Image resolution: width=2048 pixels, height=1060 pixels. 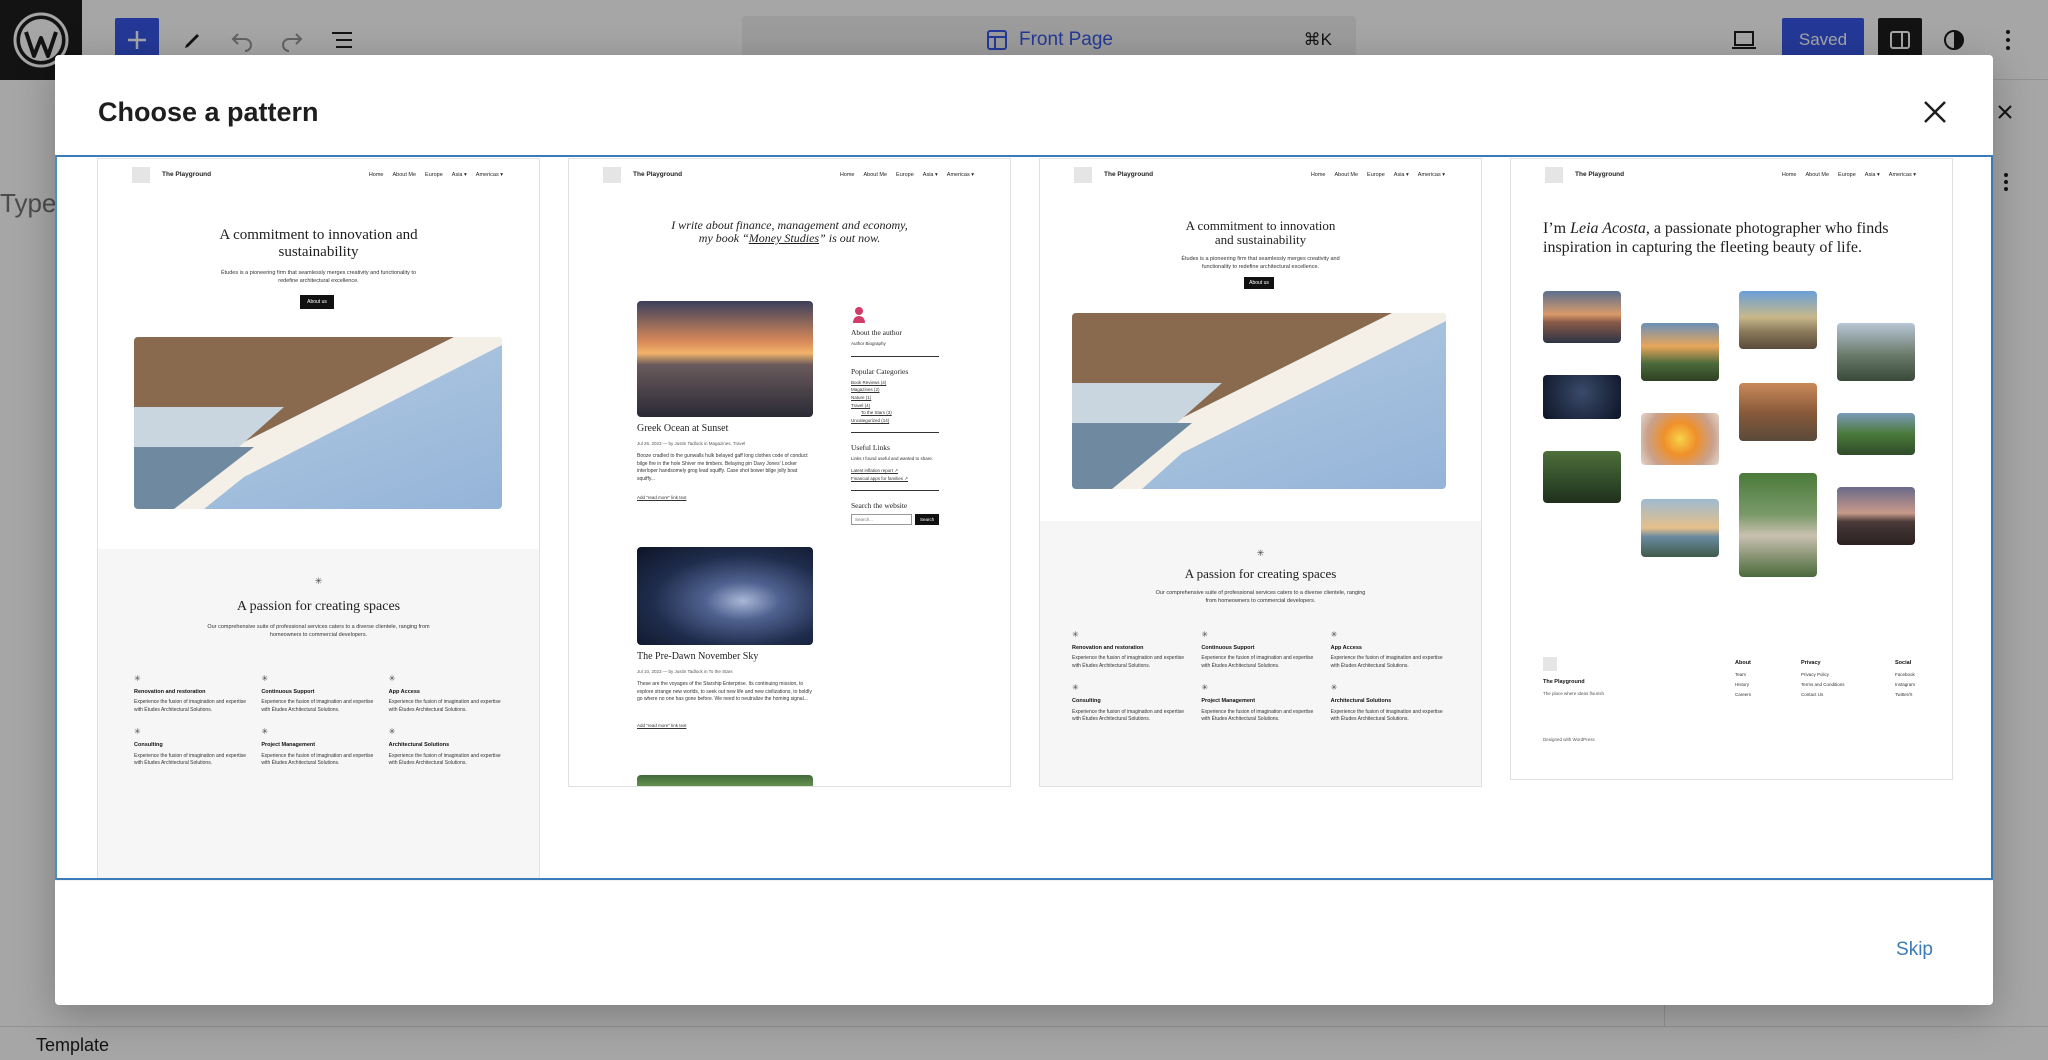 What do you see at coordinates (1550, 664) in the screenshot?
I see `footer-logo` at bounding box center [1550, 664].